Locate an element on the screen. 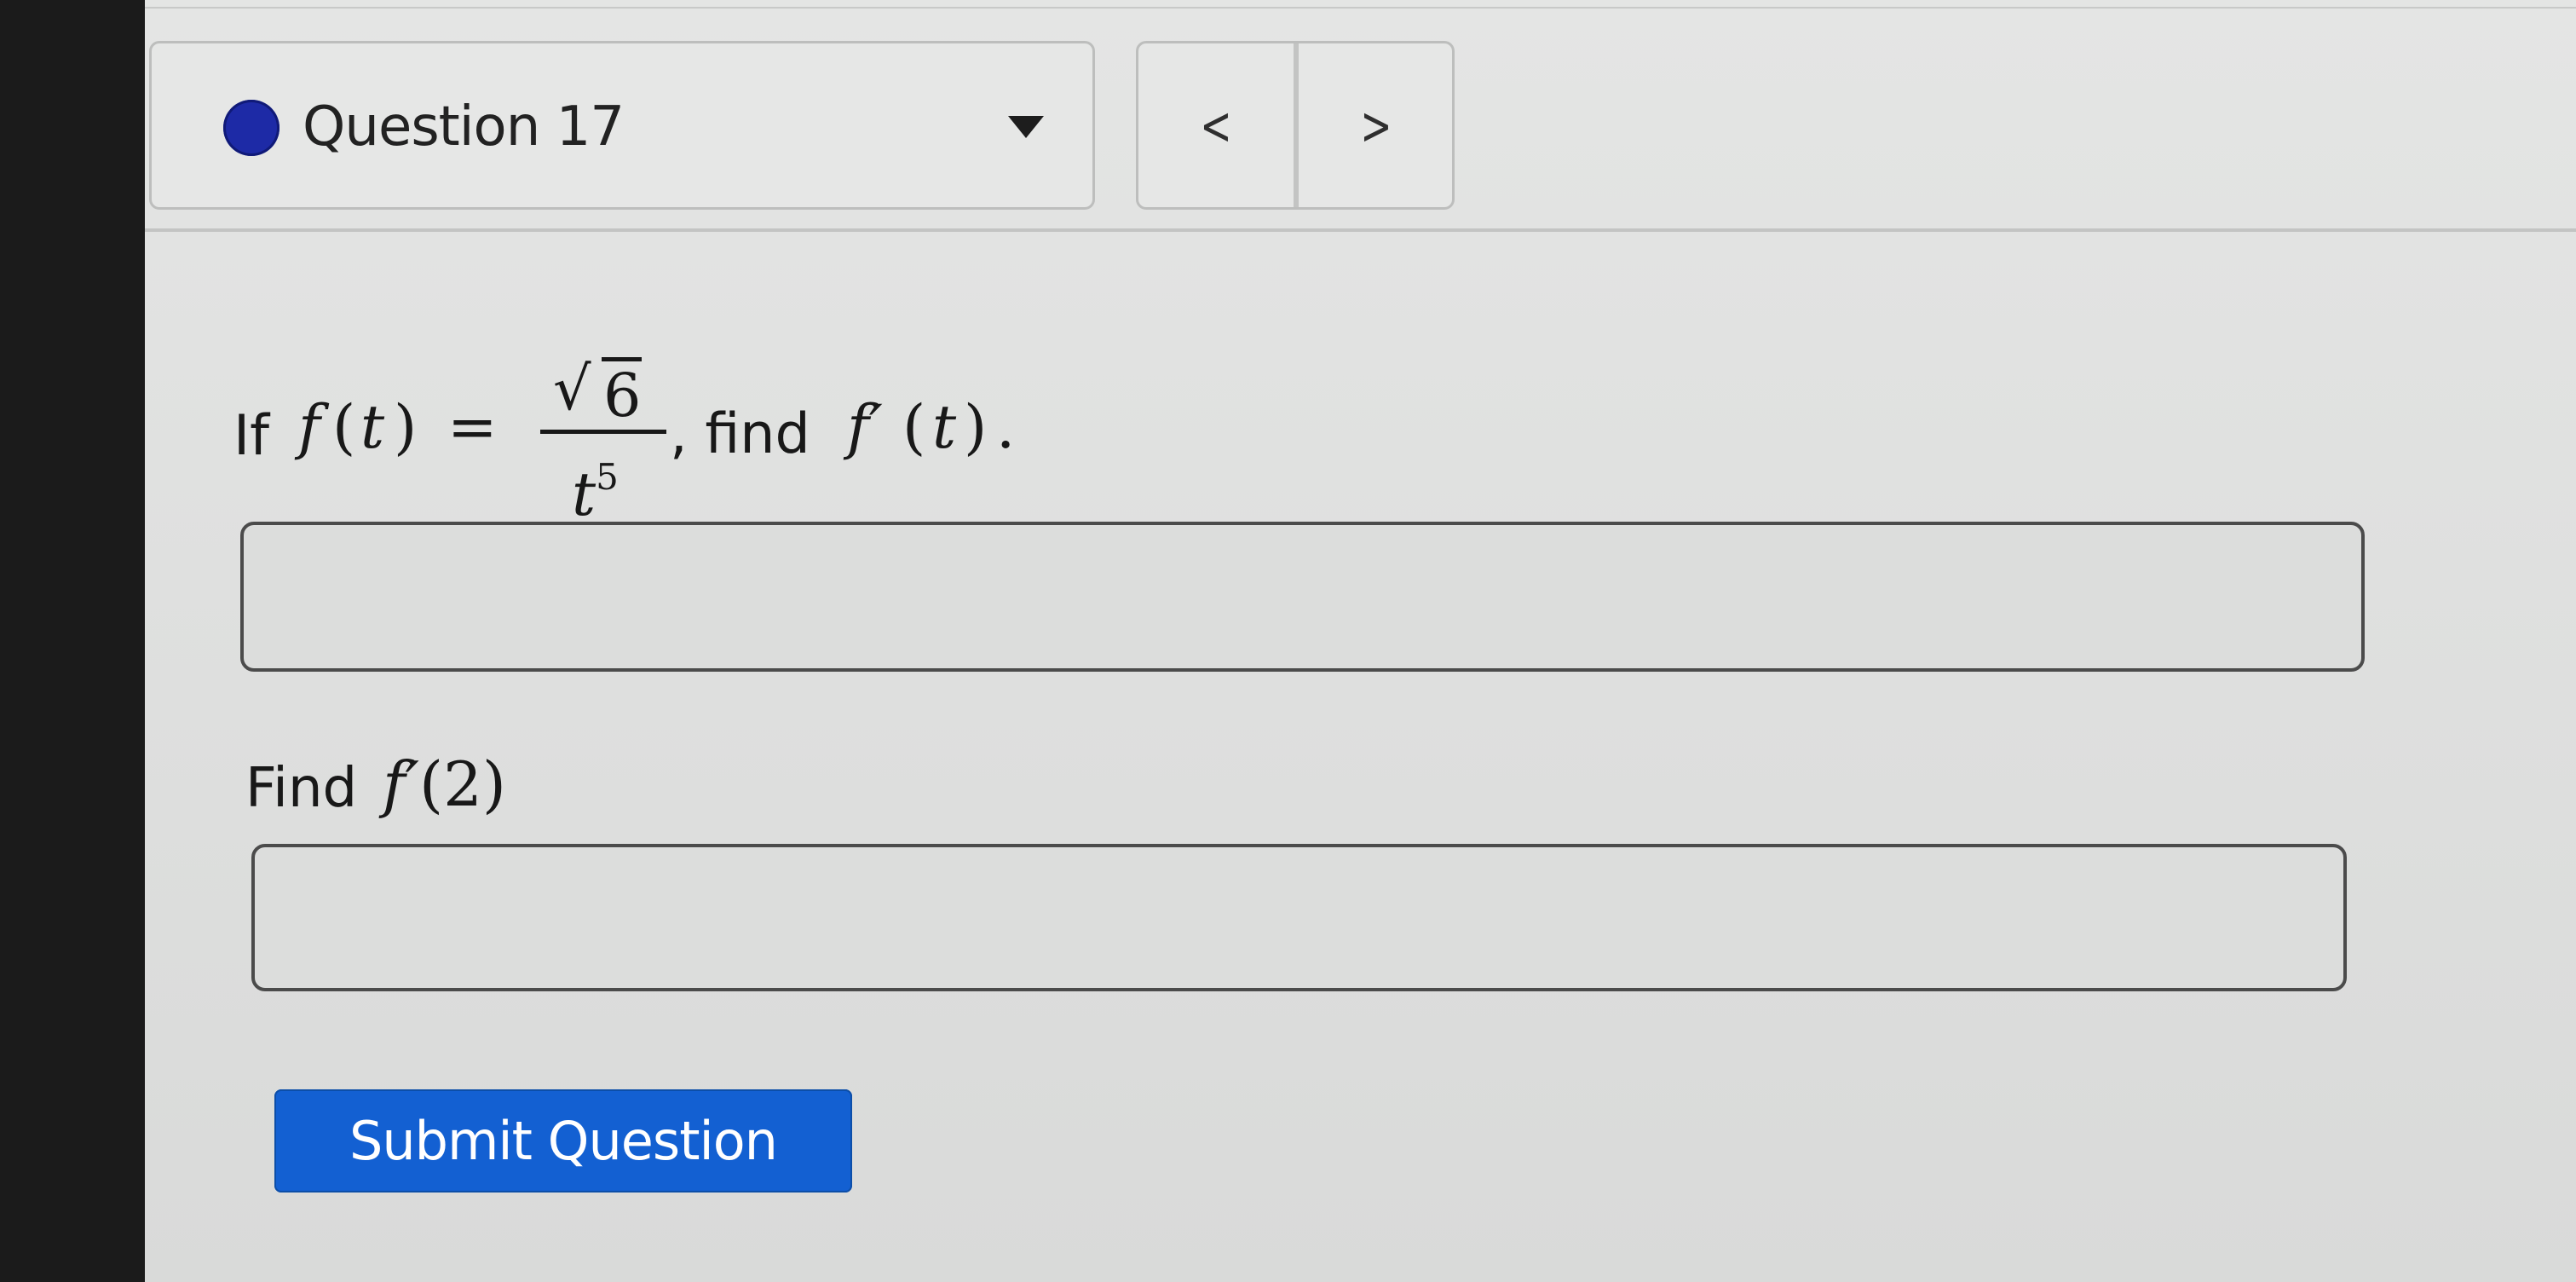  fraction-denominator: t5 is located at coordinates (613, 485).